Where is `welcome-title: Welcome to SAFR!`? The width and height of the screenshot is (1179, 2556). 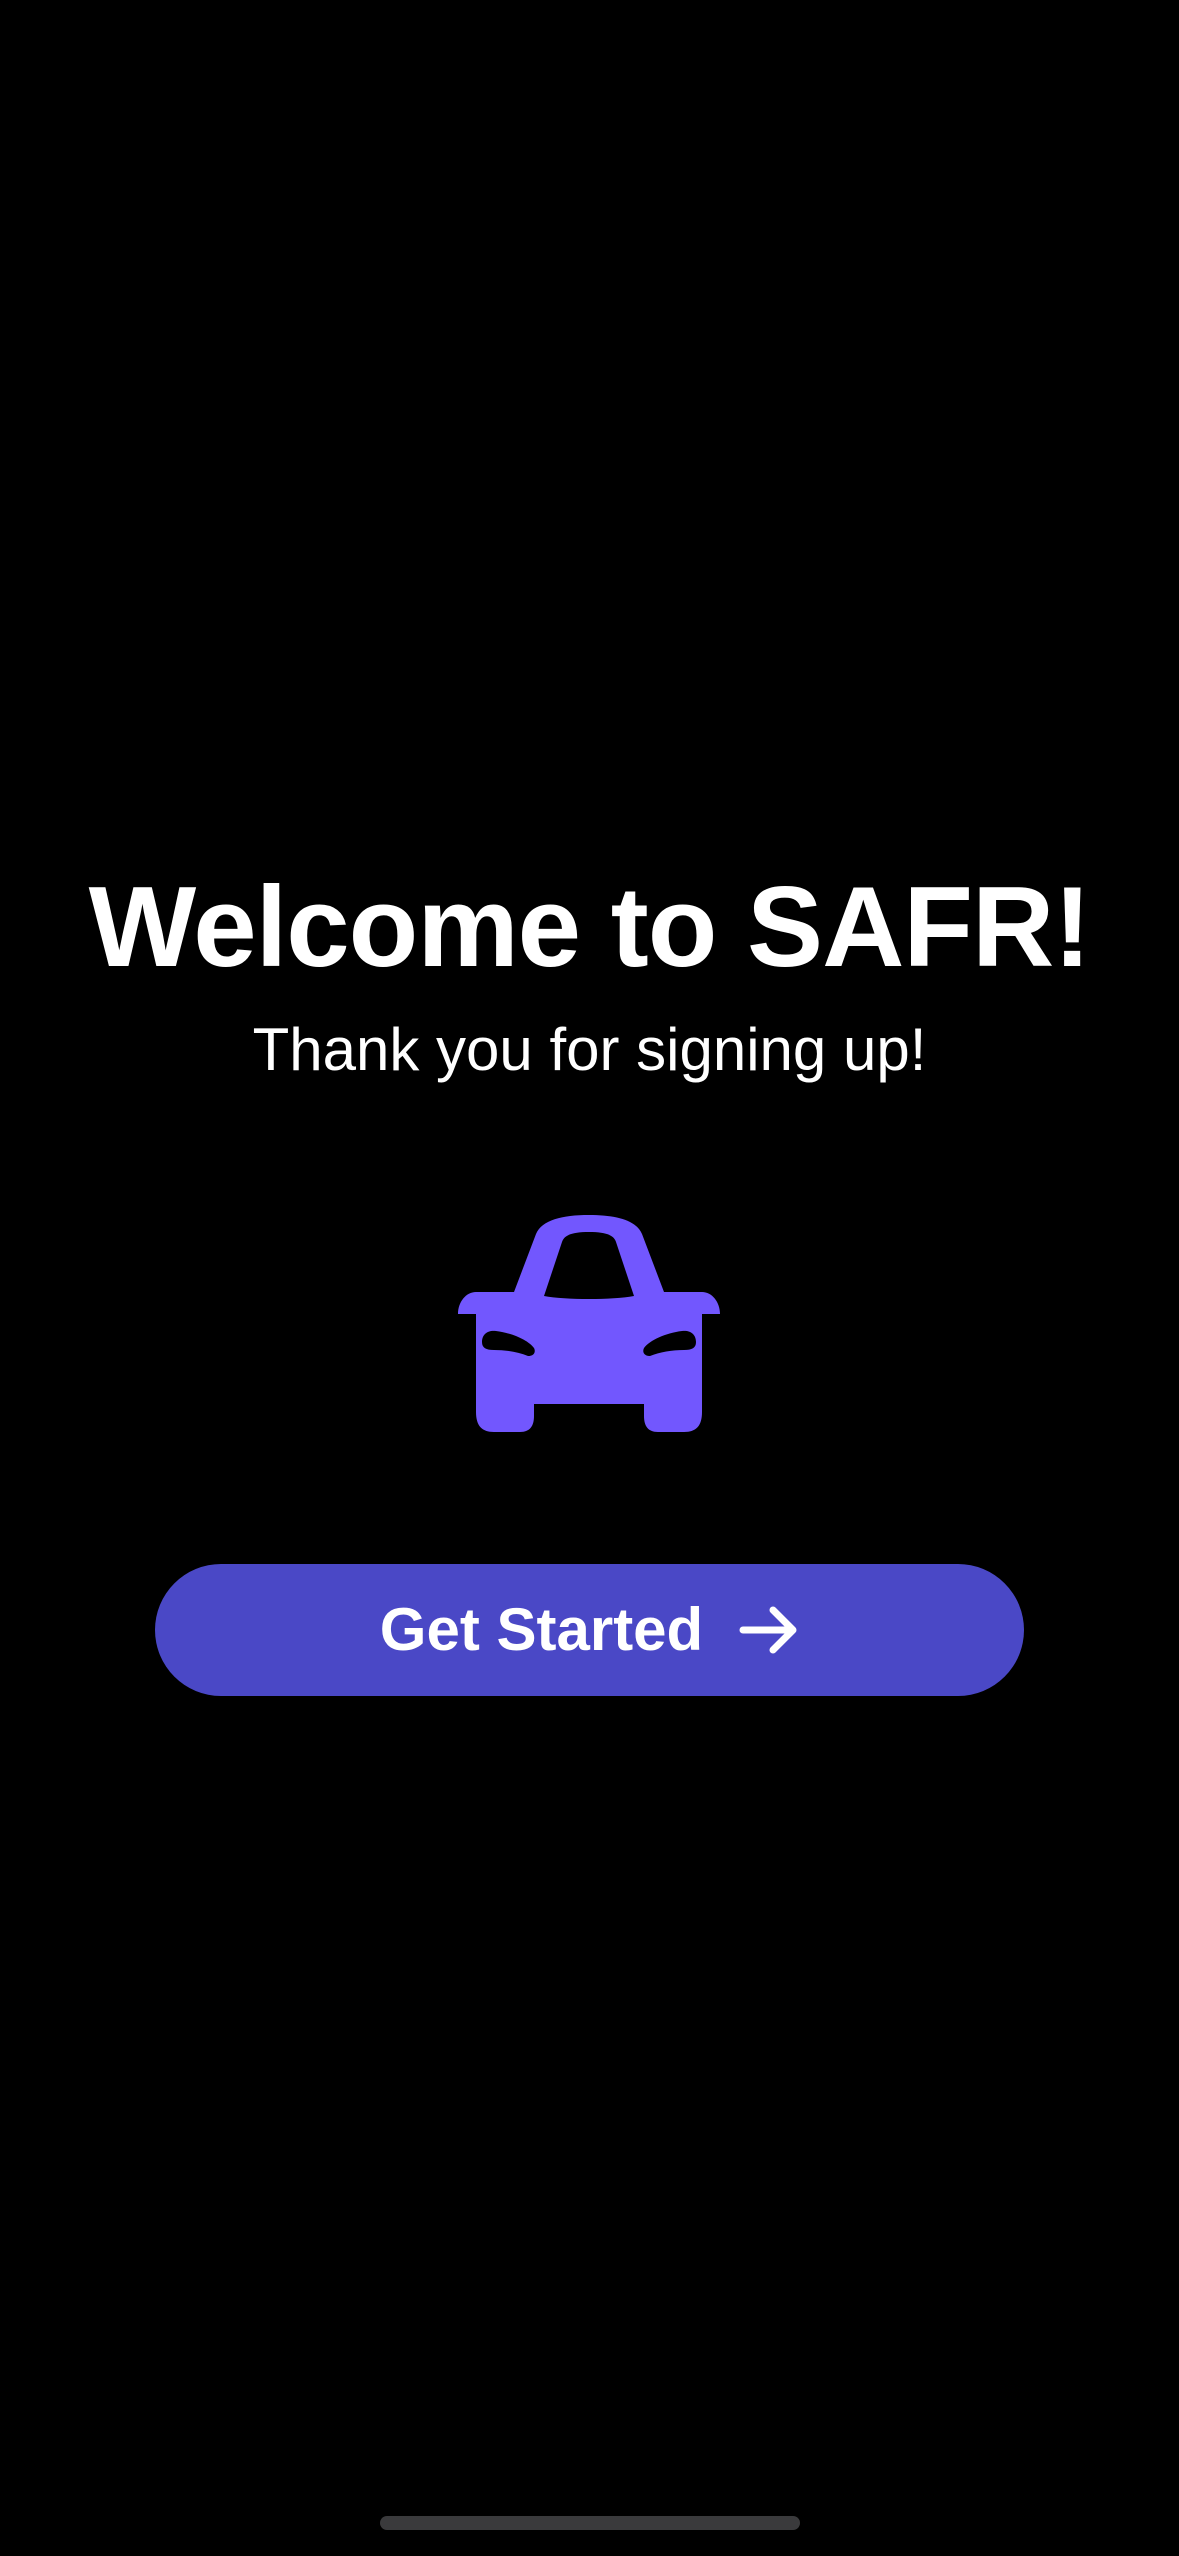
welcome-title: Welcome to SAFR! is located at coordinates (590, 927).